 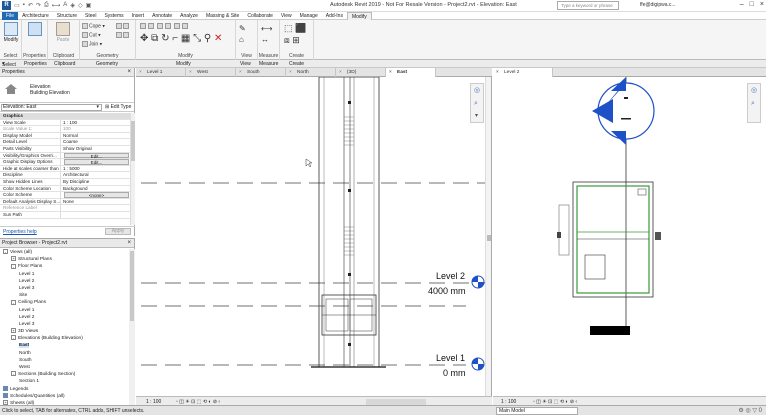 I want to click on modify-button: Modify, so click(x=11, y=34).